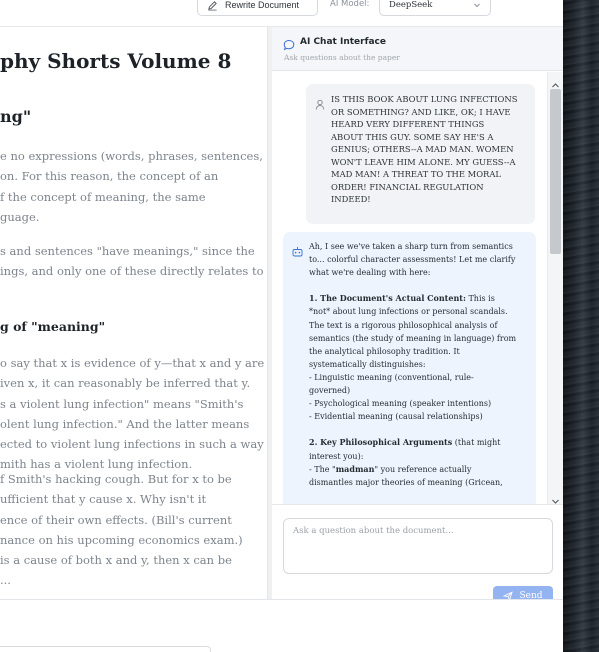 The image size is (599, 652). What do you see at coordinates (555, 171) in the screenshot?
I see `scrollbar-thumb` at bounding box center [555, 171].